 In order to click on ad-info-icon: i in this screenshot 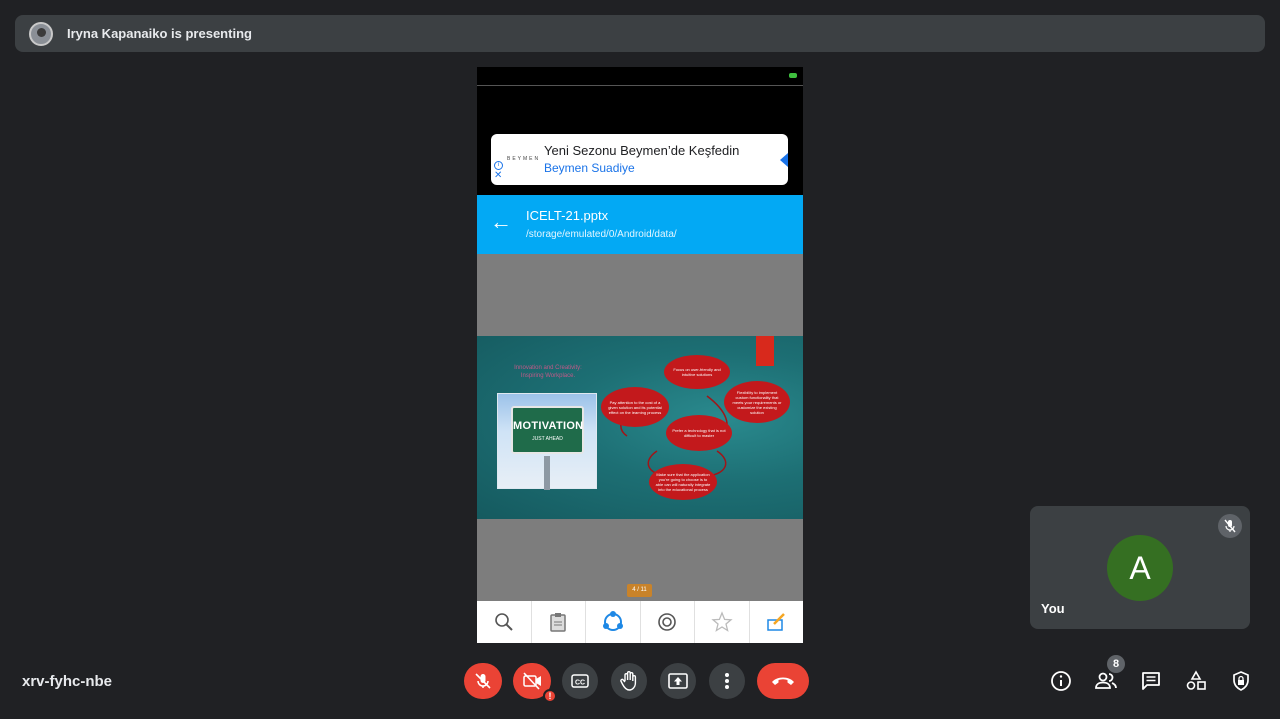, I will do `click(498, 165)`.